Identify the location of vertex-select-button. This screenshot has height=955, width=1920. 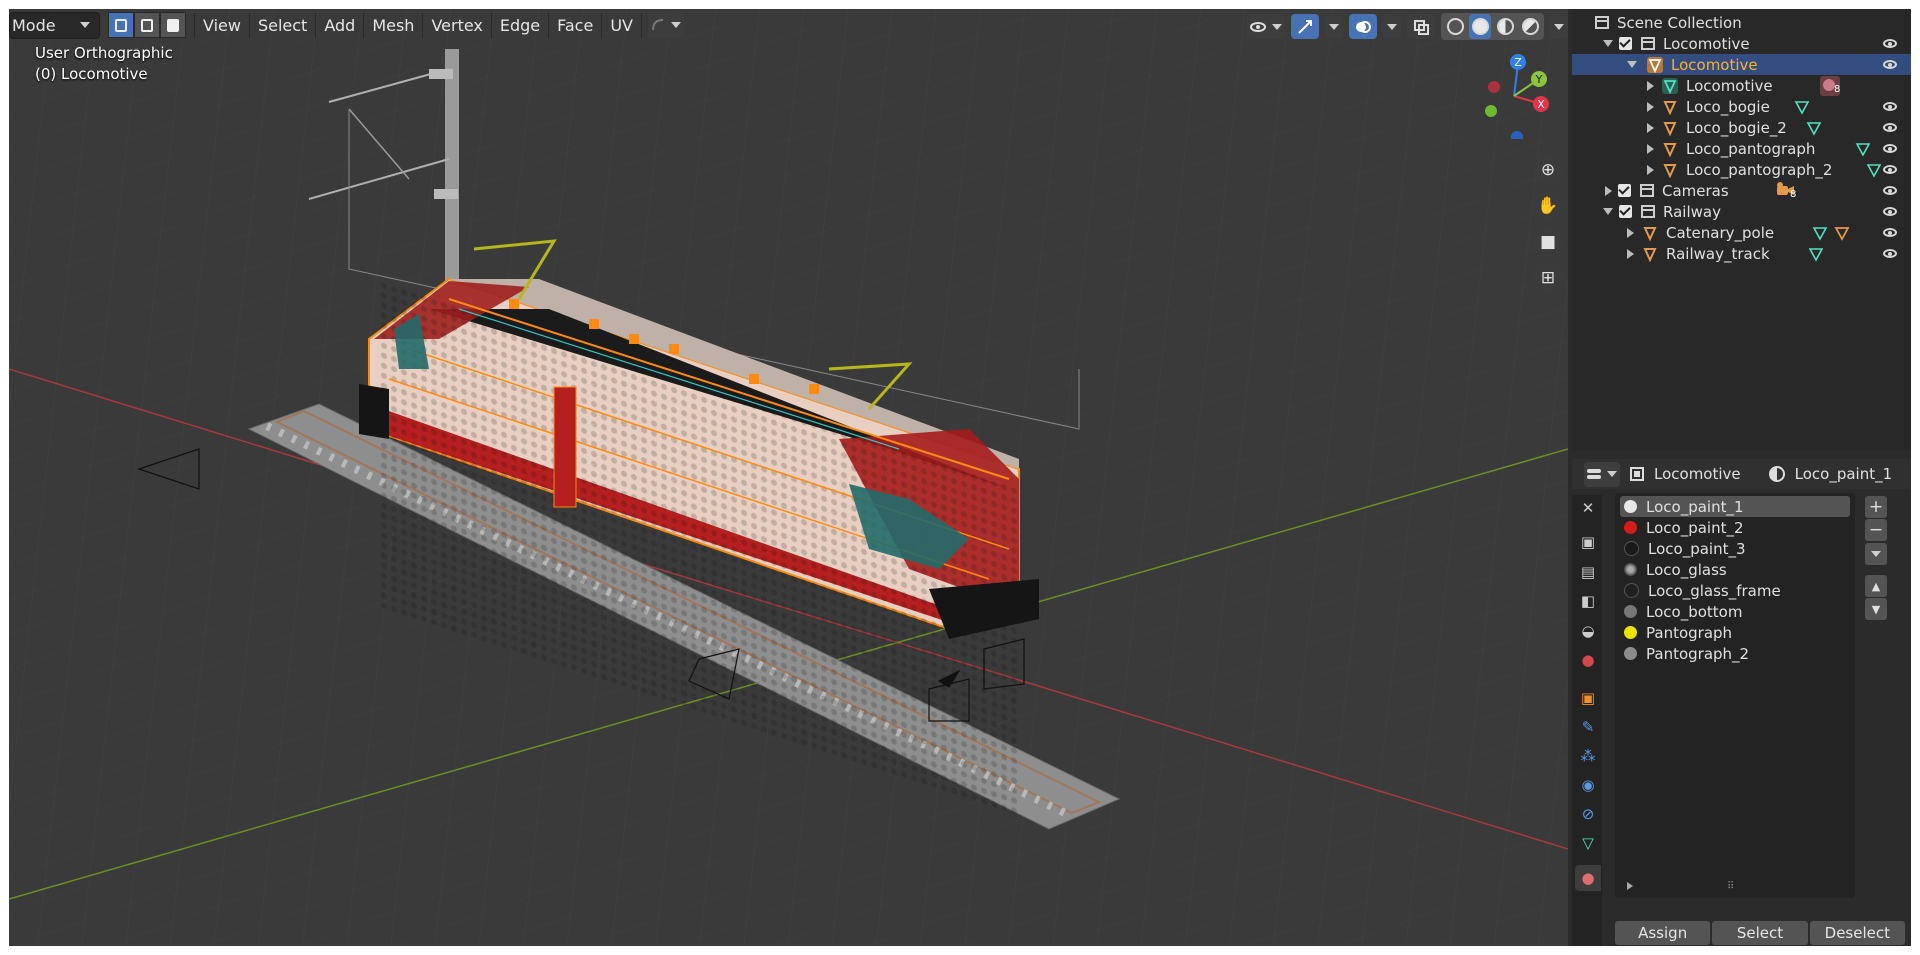
(121, 25).